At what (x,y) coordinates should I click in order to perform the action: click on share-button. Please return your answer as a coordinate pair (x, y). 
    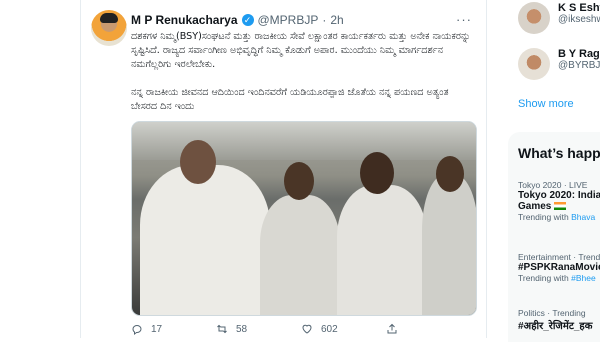
    Looking at the image, I should click on (428, 329).